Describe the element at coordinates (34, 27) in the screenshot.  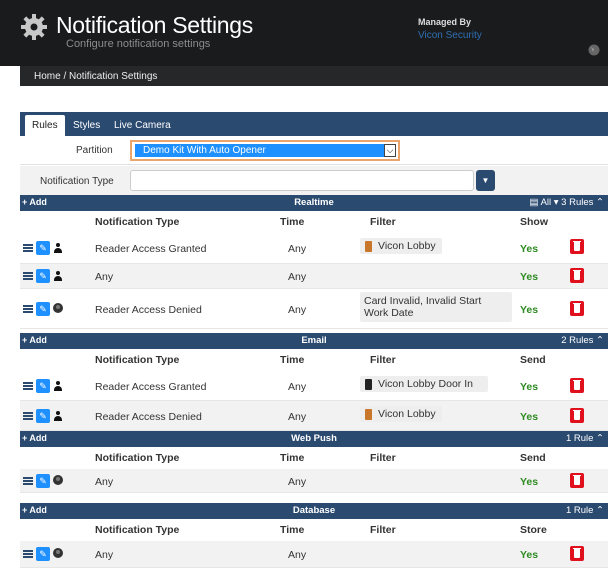
I see `gear-icon` at that location.